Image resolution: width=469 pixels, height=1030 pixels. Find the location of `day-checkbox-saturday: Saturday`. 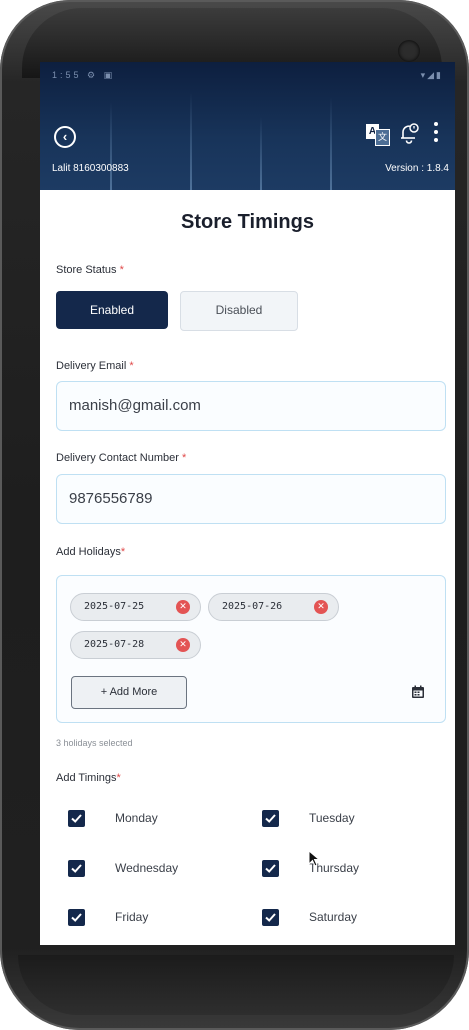

day-checkbox-saturday: Saturday is located at coordinates (352, 918).